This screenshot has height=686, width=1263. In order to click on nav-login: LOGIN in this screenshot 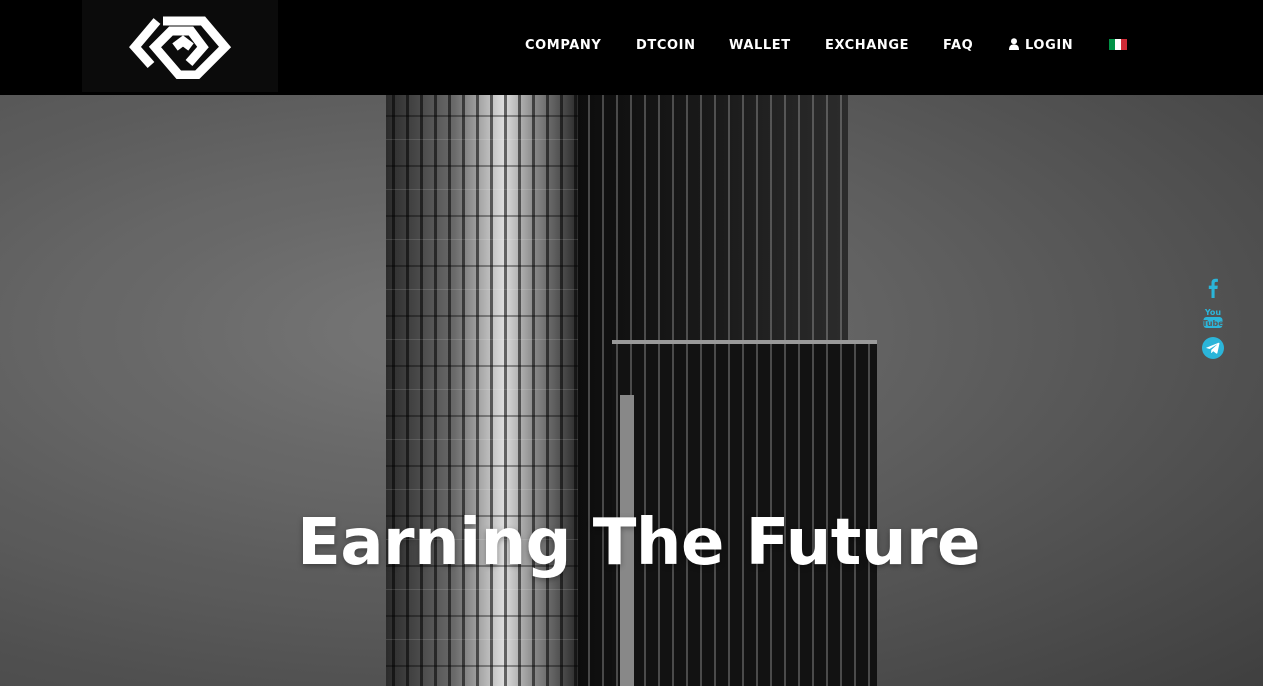, I will do `click(1041, 45)`.